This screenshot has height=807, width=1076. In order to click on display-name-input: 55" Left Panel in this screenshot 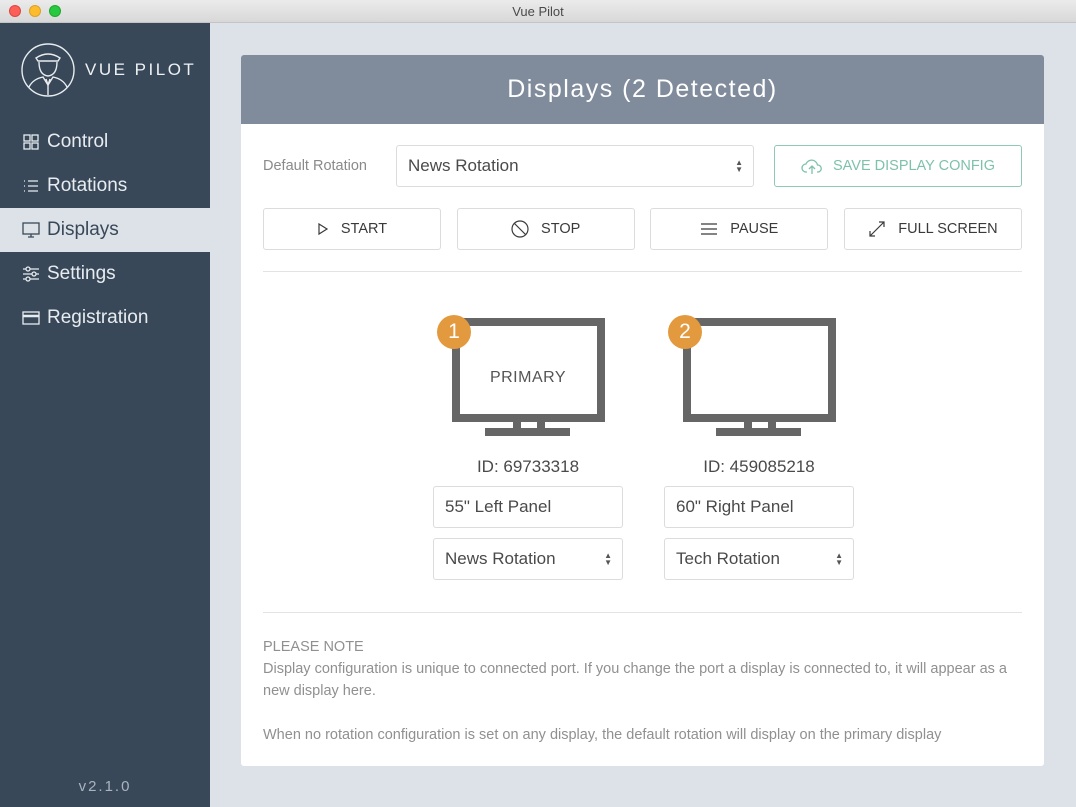, I will do `click(528, 507)`.